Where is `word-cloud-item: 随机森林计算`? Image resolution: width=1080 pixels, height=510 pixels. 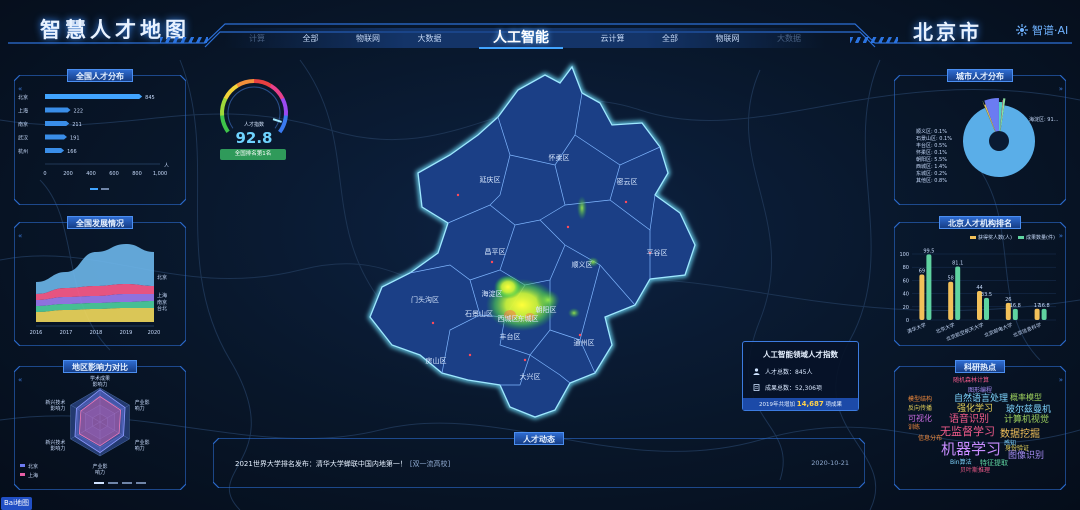
word-cloud-item: 随机森林计算 is located at coordinates (971, 381).